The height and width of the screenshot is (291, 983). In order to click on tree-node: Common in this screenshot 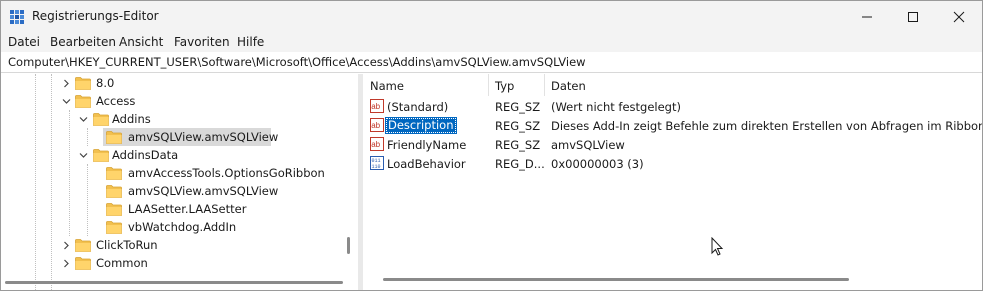, I will do `click(179, 263)`.